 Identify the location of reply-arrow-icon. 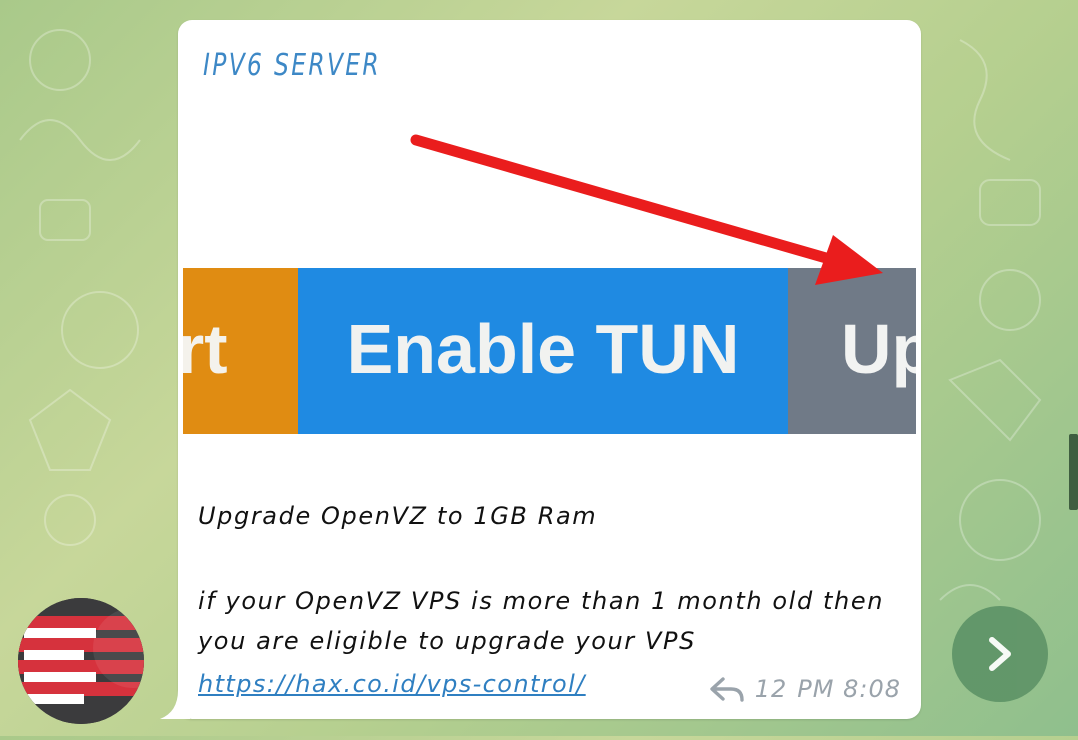
(727, 689).